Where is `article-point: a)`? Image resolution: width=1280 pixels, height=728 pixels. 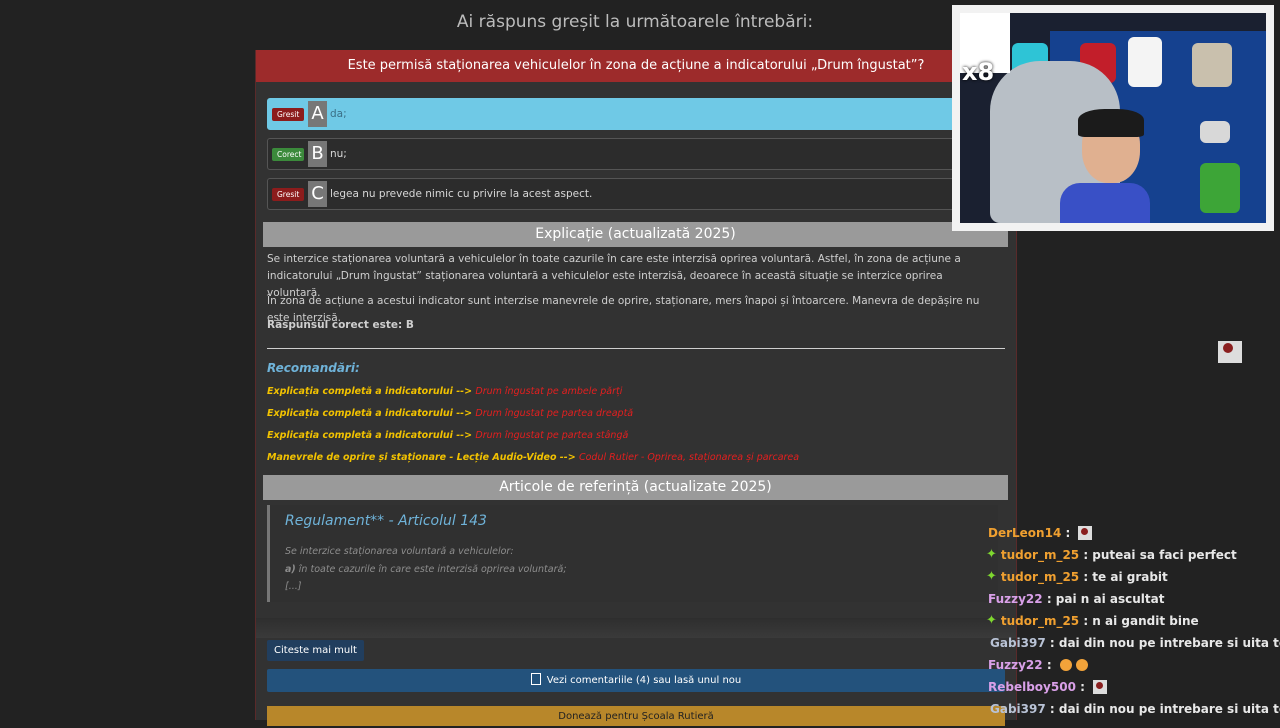 article-point: a) is located at coordinates (290, 569).